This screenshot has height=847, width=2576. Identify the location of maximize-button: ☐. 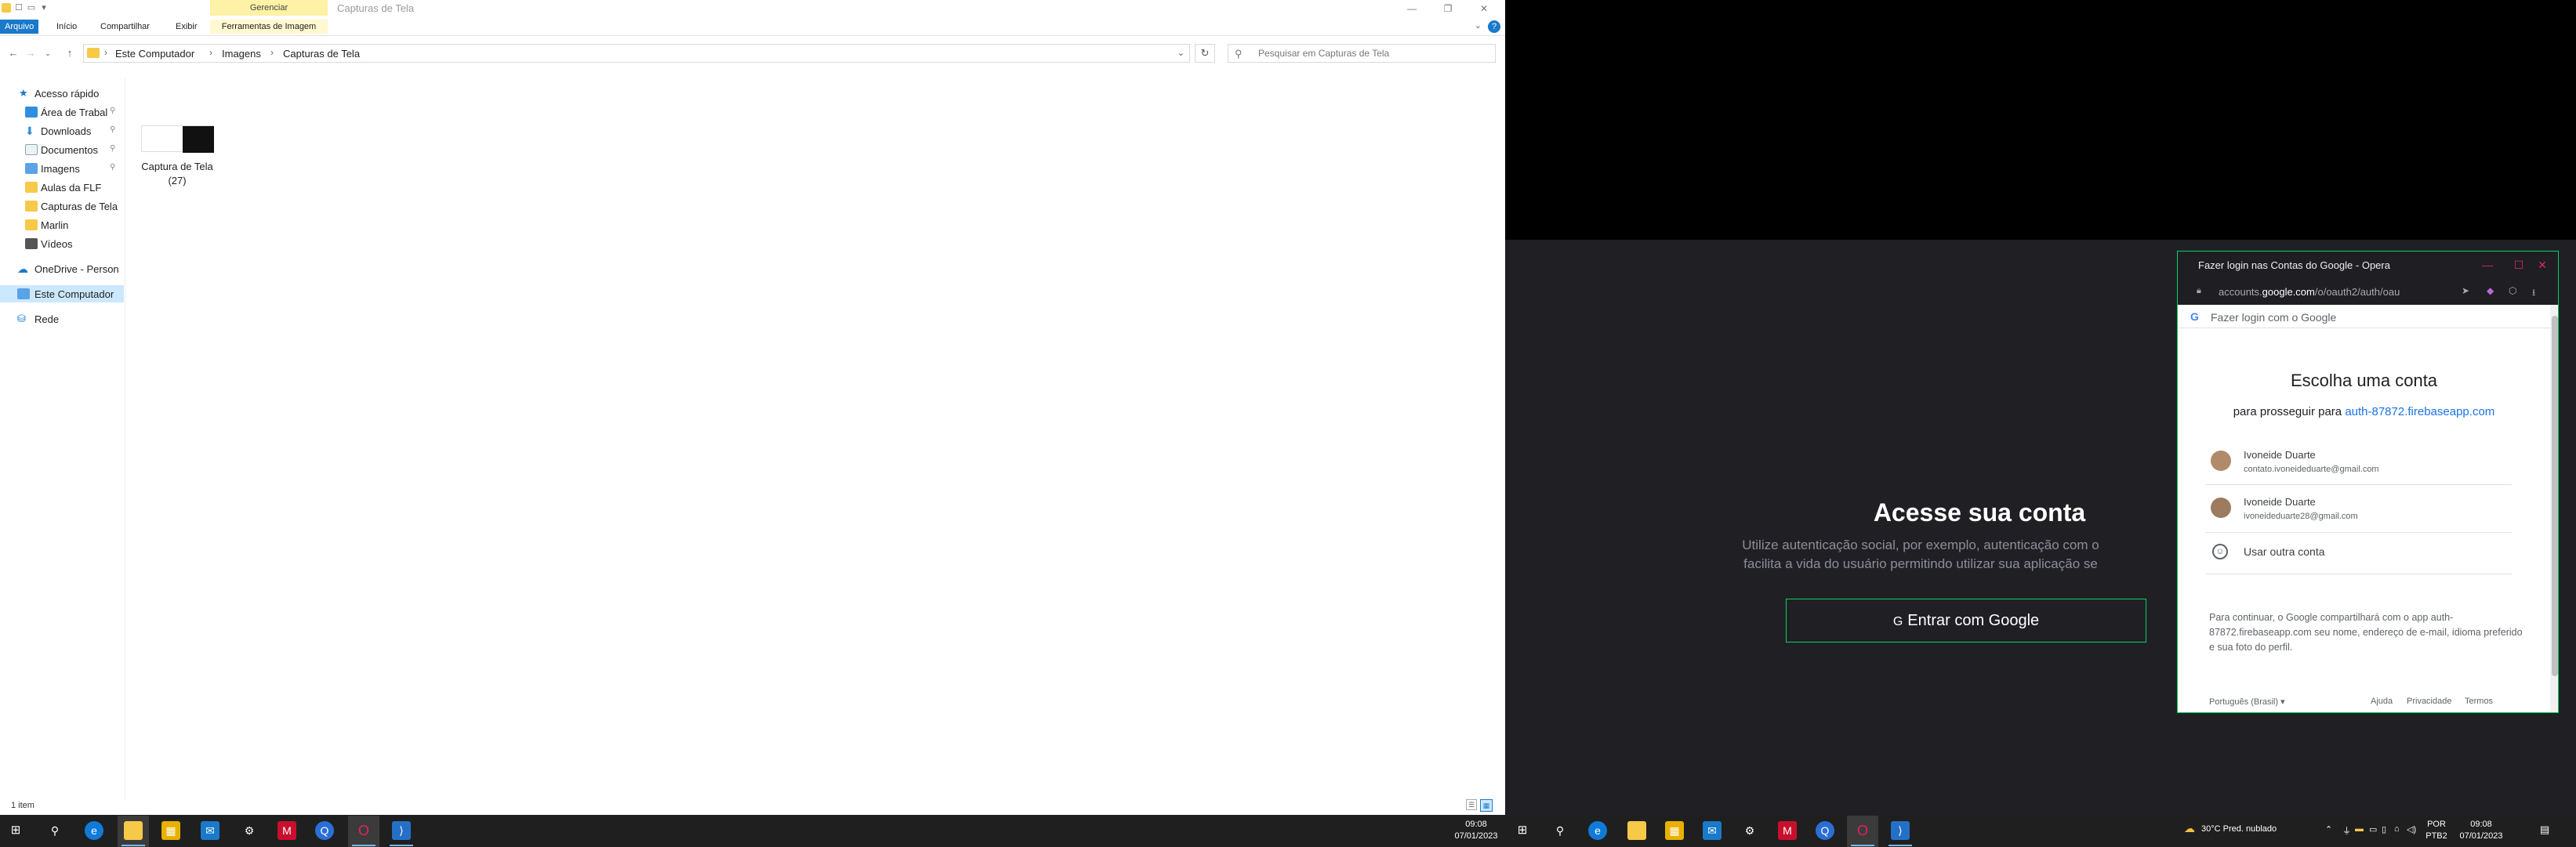
(2518, 264).